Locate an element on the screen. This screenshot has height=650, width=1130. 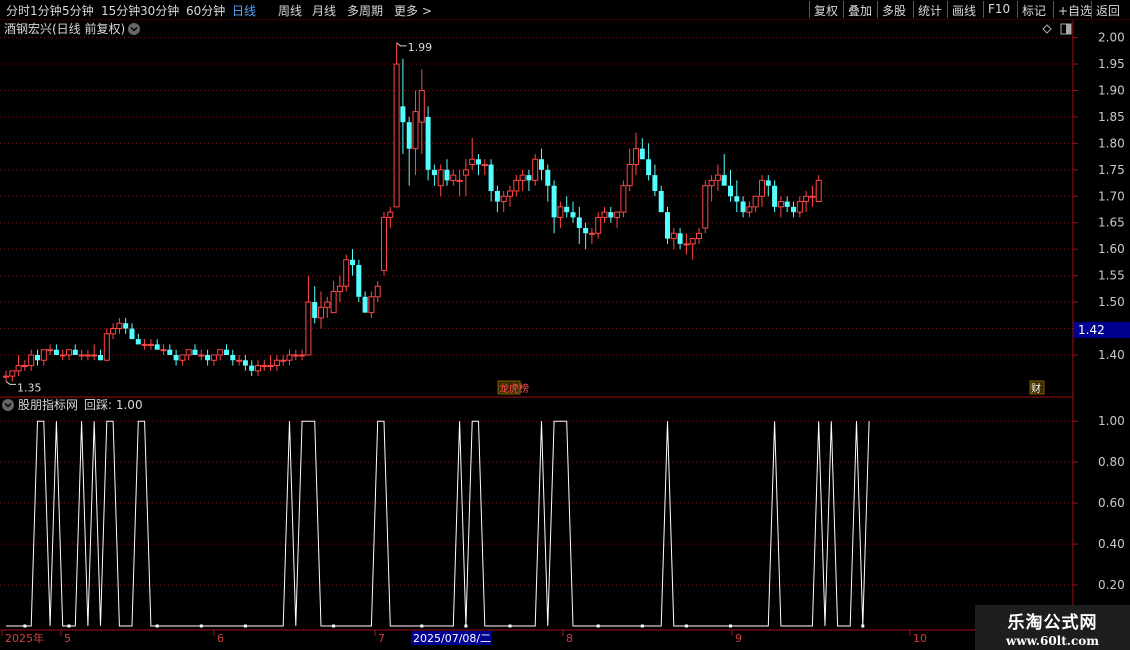
time-cursor-label: 2025/07/08/二 is located at coordinates (452, 638).